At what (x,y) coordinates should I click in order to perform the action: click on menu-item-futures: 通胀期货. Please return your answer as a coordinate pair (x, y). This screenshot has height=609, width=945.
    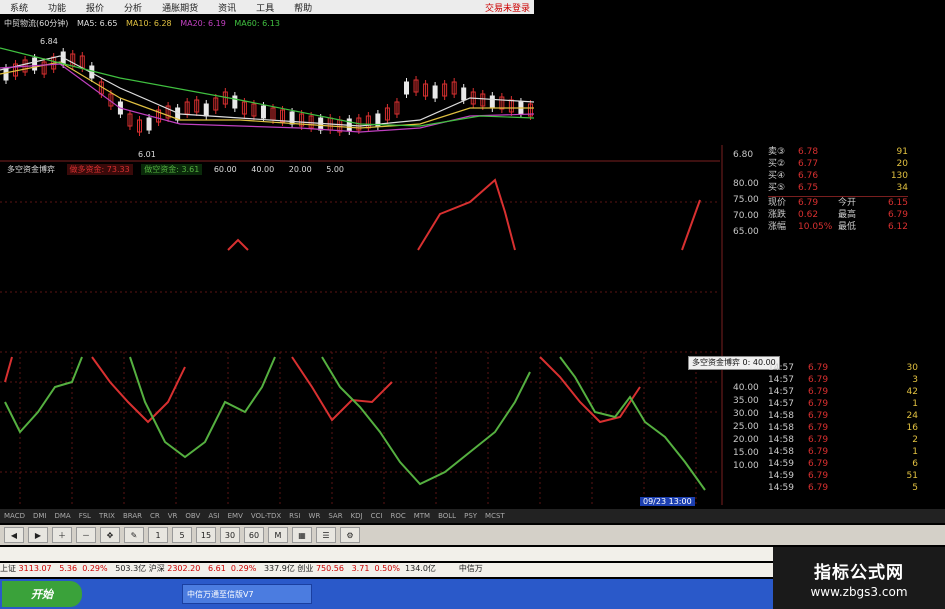
    Looking at the image, I should click on (180, 7).